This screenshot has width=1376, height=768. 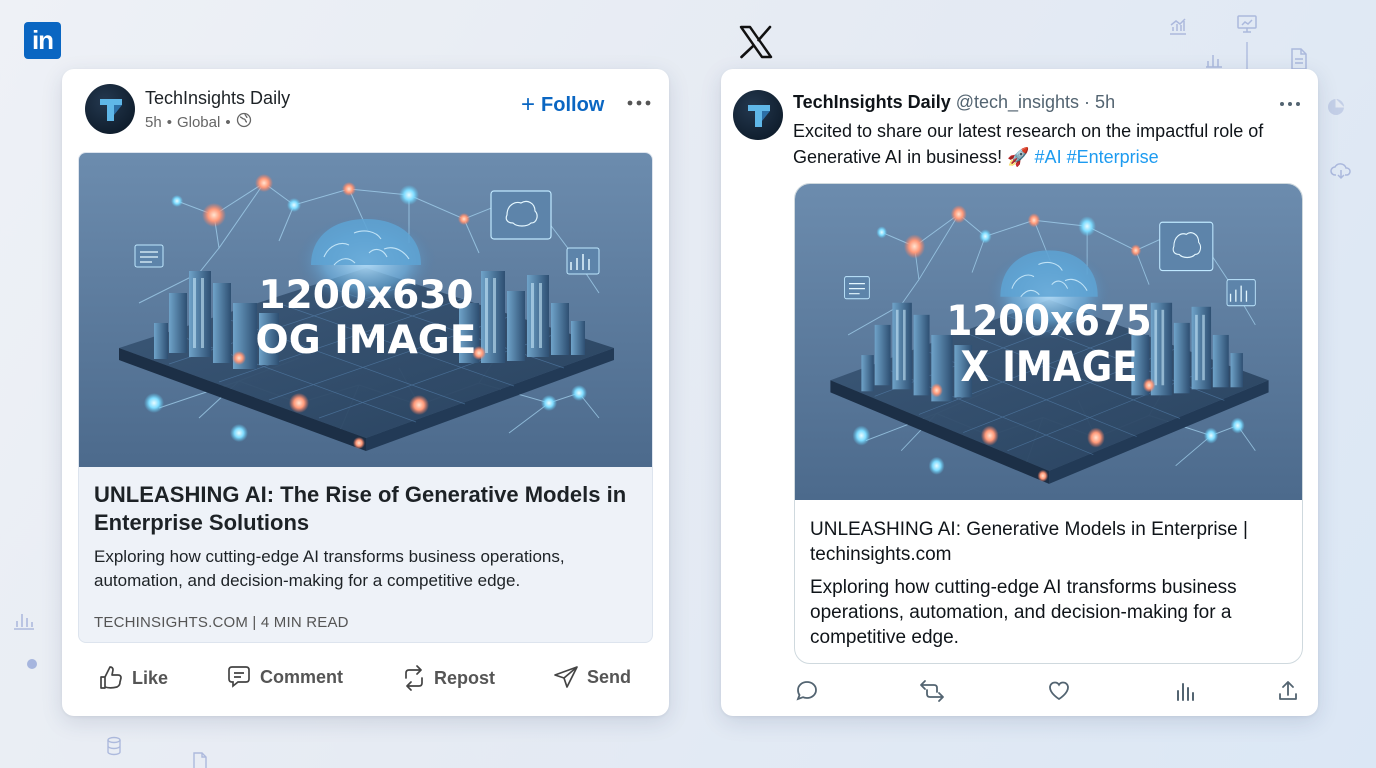 I want to click on background-file-icon, so click(x=200, y=760).